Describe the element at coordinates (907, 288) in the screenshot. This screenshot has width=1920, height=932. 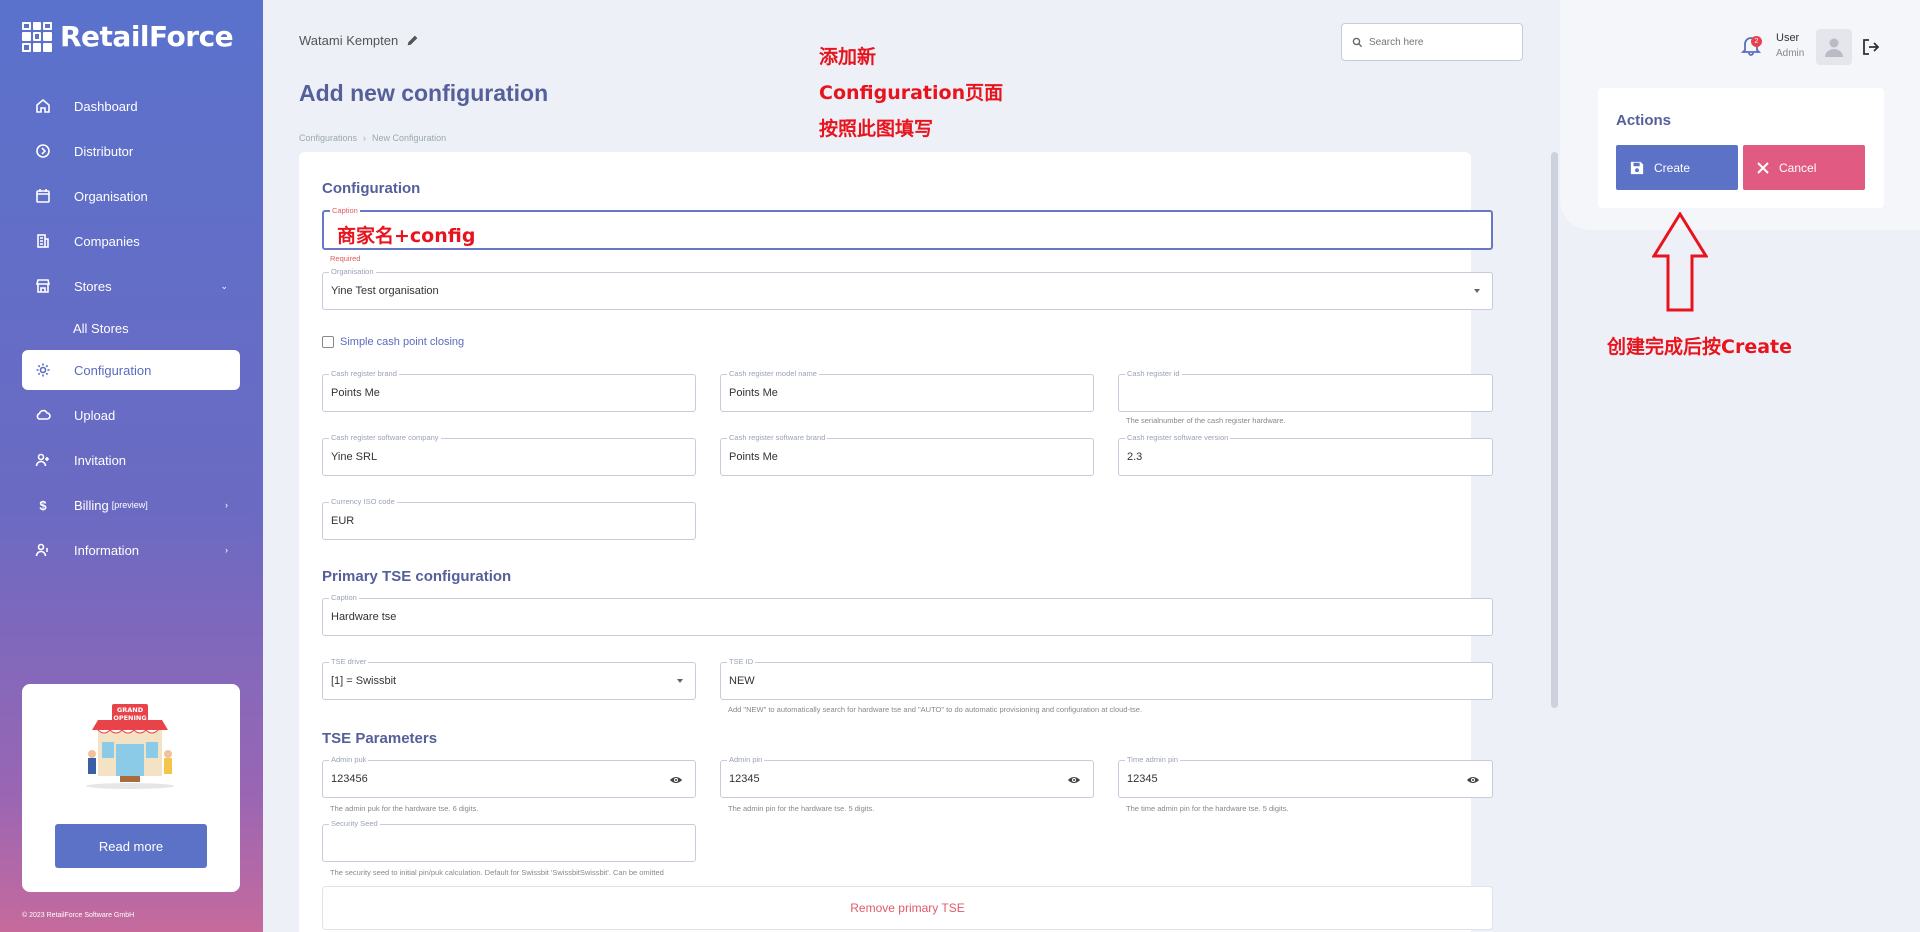
I see `organisation-select: Organisation Yine Test organisation` at that location.